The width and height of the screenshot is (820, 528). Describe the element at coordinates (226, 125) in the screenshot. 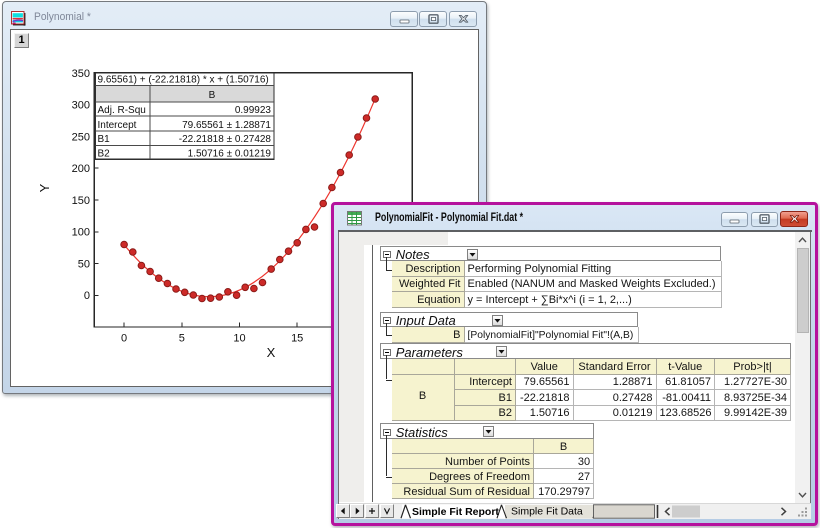

I see `svg-text: 79.65561 ± 1.28871` at that location.